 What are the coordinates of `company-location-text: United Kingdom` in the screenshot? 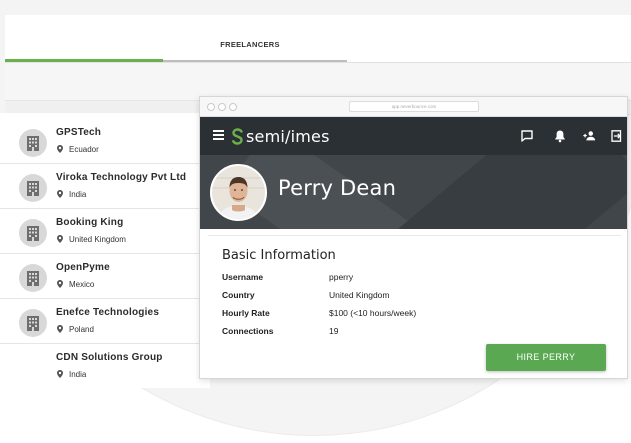 It's located at (97, 239).